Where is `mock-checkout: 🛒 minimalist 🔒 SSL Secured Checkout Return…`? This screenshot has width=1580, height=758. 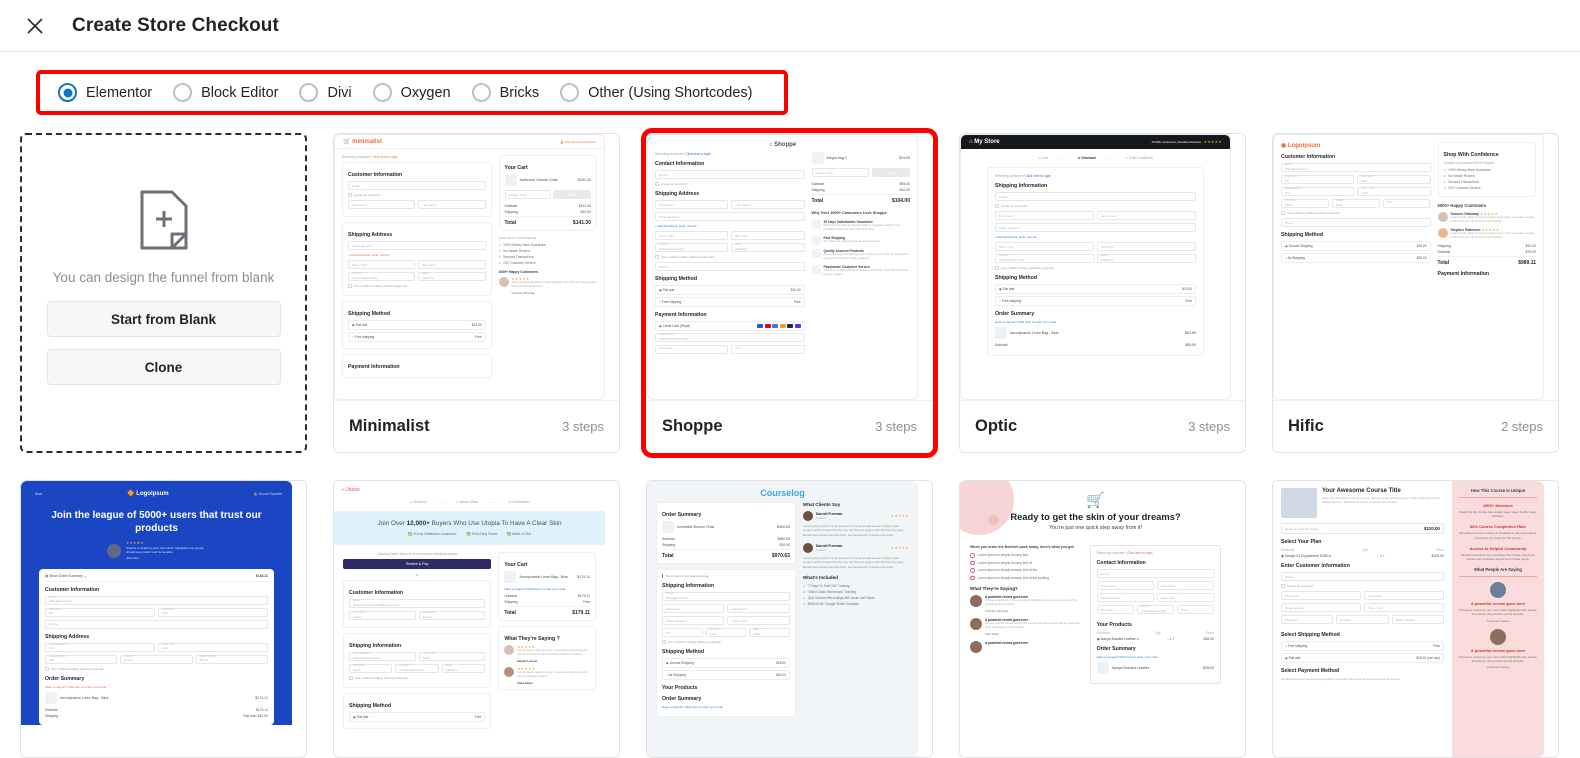 mock-checkout: 🛒 minimalist 🔒 SSL Secured Checkout Return… is located at coordinates (469, 267).